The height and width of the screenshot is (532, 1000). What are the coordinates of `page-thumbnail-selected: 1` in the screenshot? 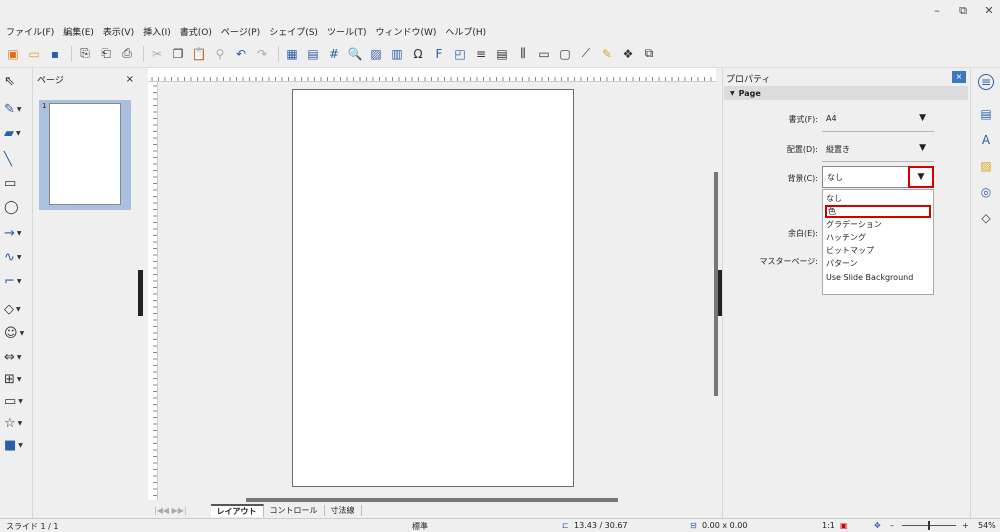 It's located at (85, 155).